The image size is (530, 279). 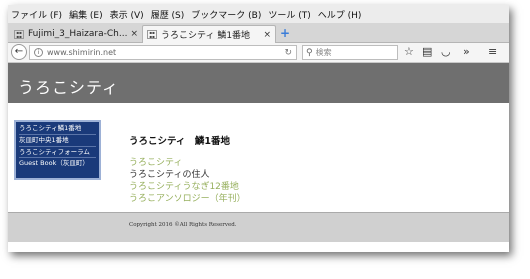 I want to click on url-text: www.shimirin.net, so click(x=82, y=52).